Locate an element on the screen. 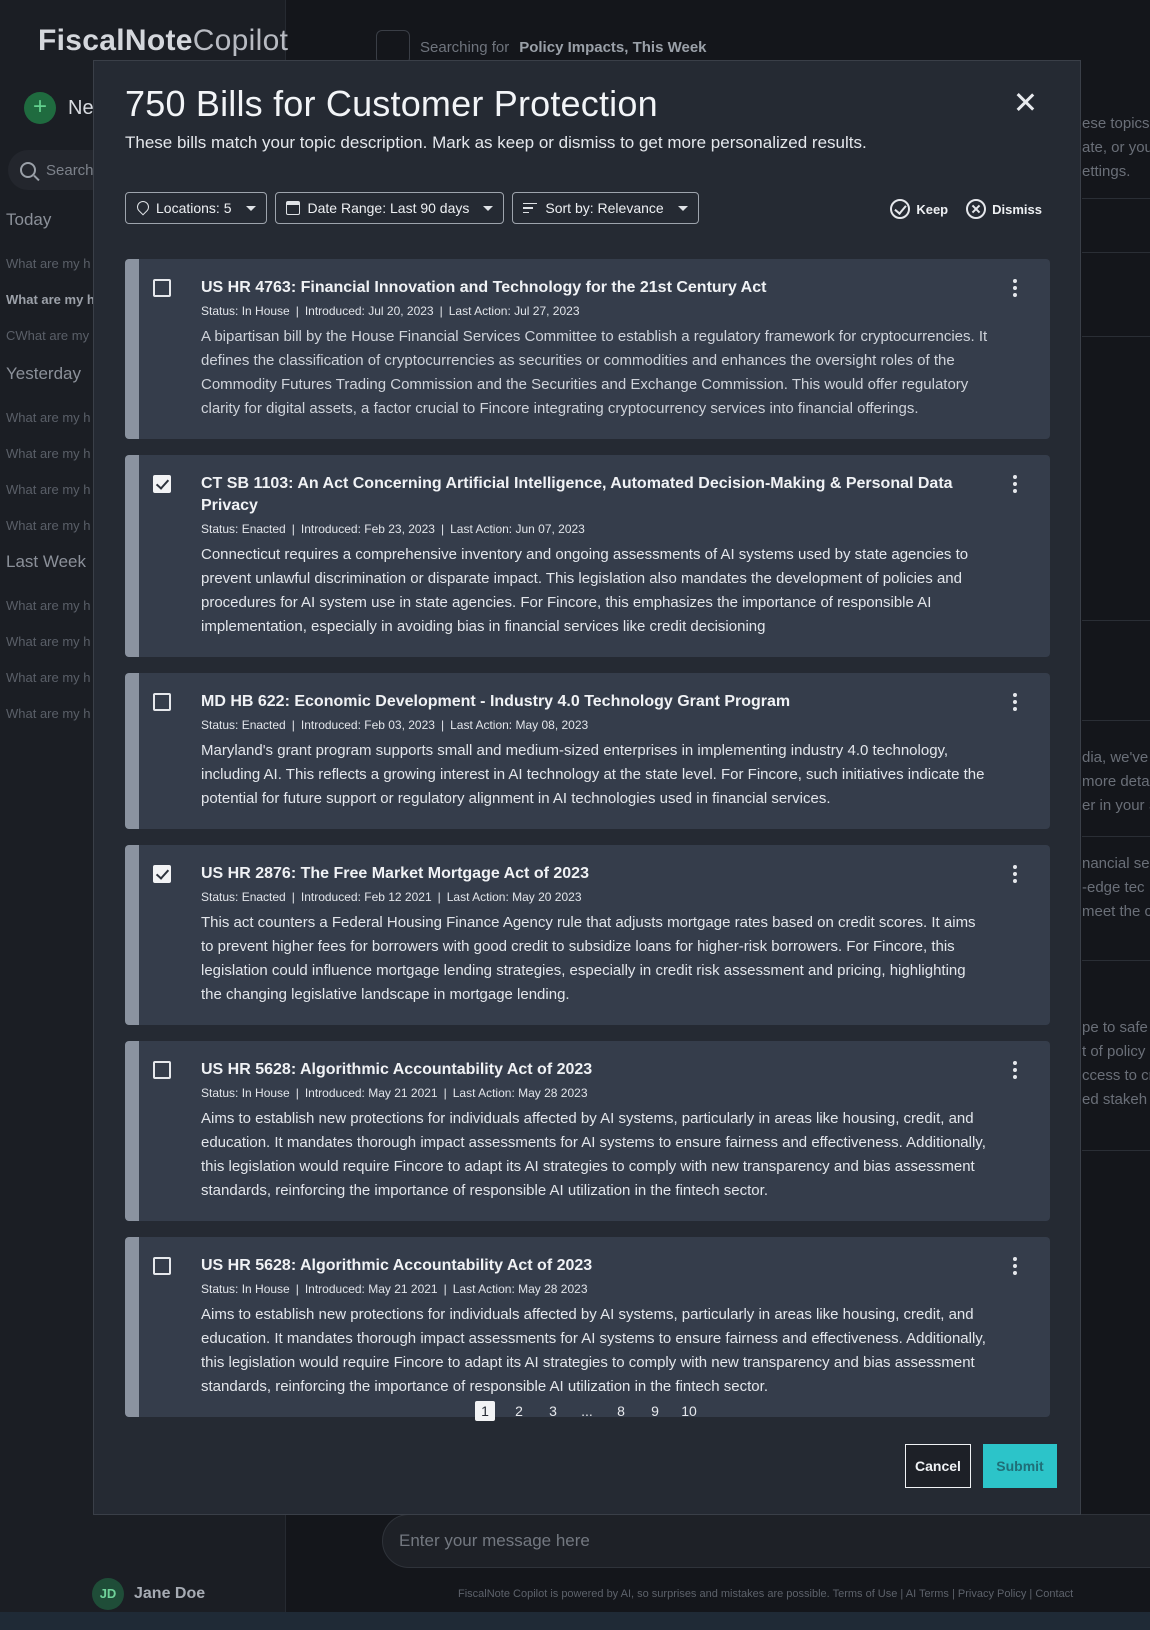 This screenshot has width=1150, height=1630. page-3: 3 is located at coordinates (553, 1411).